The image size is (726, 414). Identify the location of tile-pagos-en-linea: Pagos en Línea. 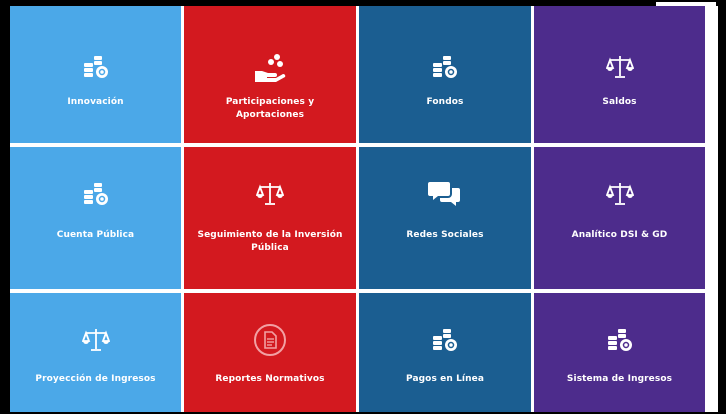
(445, 352).